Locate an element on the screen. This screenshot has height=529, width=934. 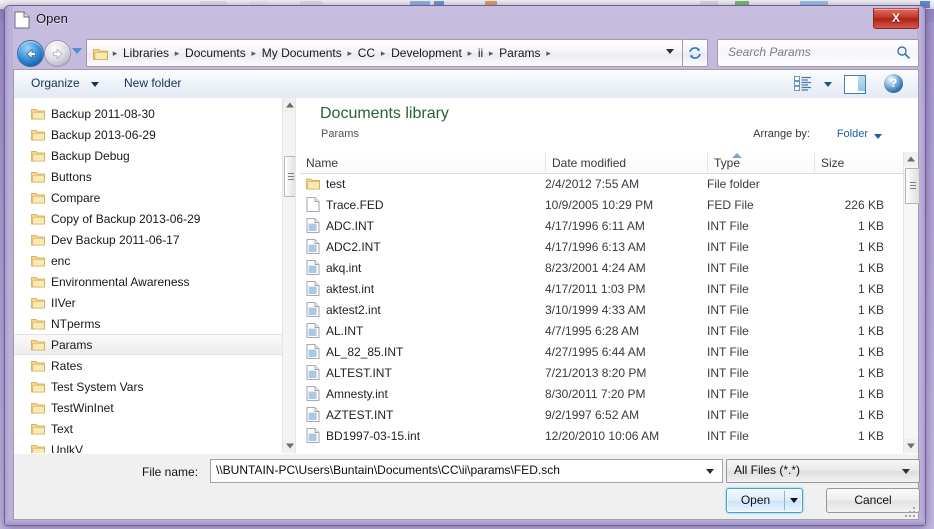
breadcrumb-item: ▸ CC is located at coordinates (361, 53).